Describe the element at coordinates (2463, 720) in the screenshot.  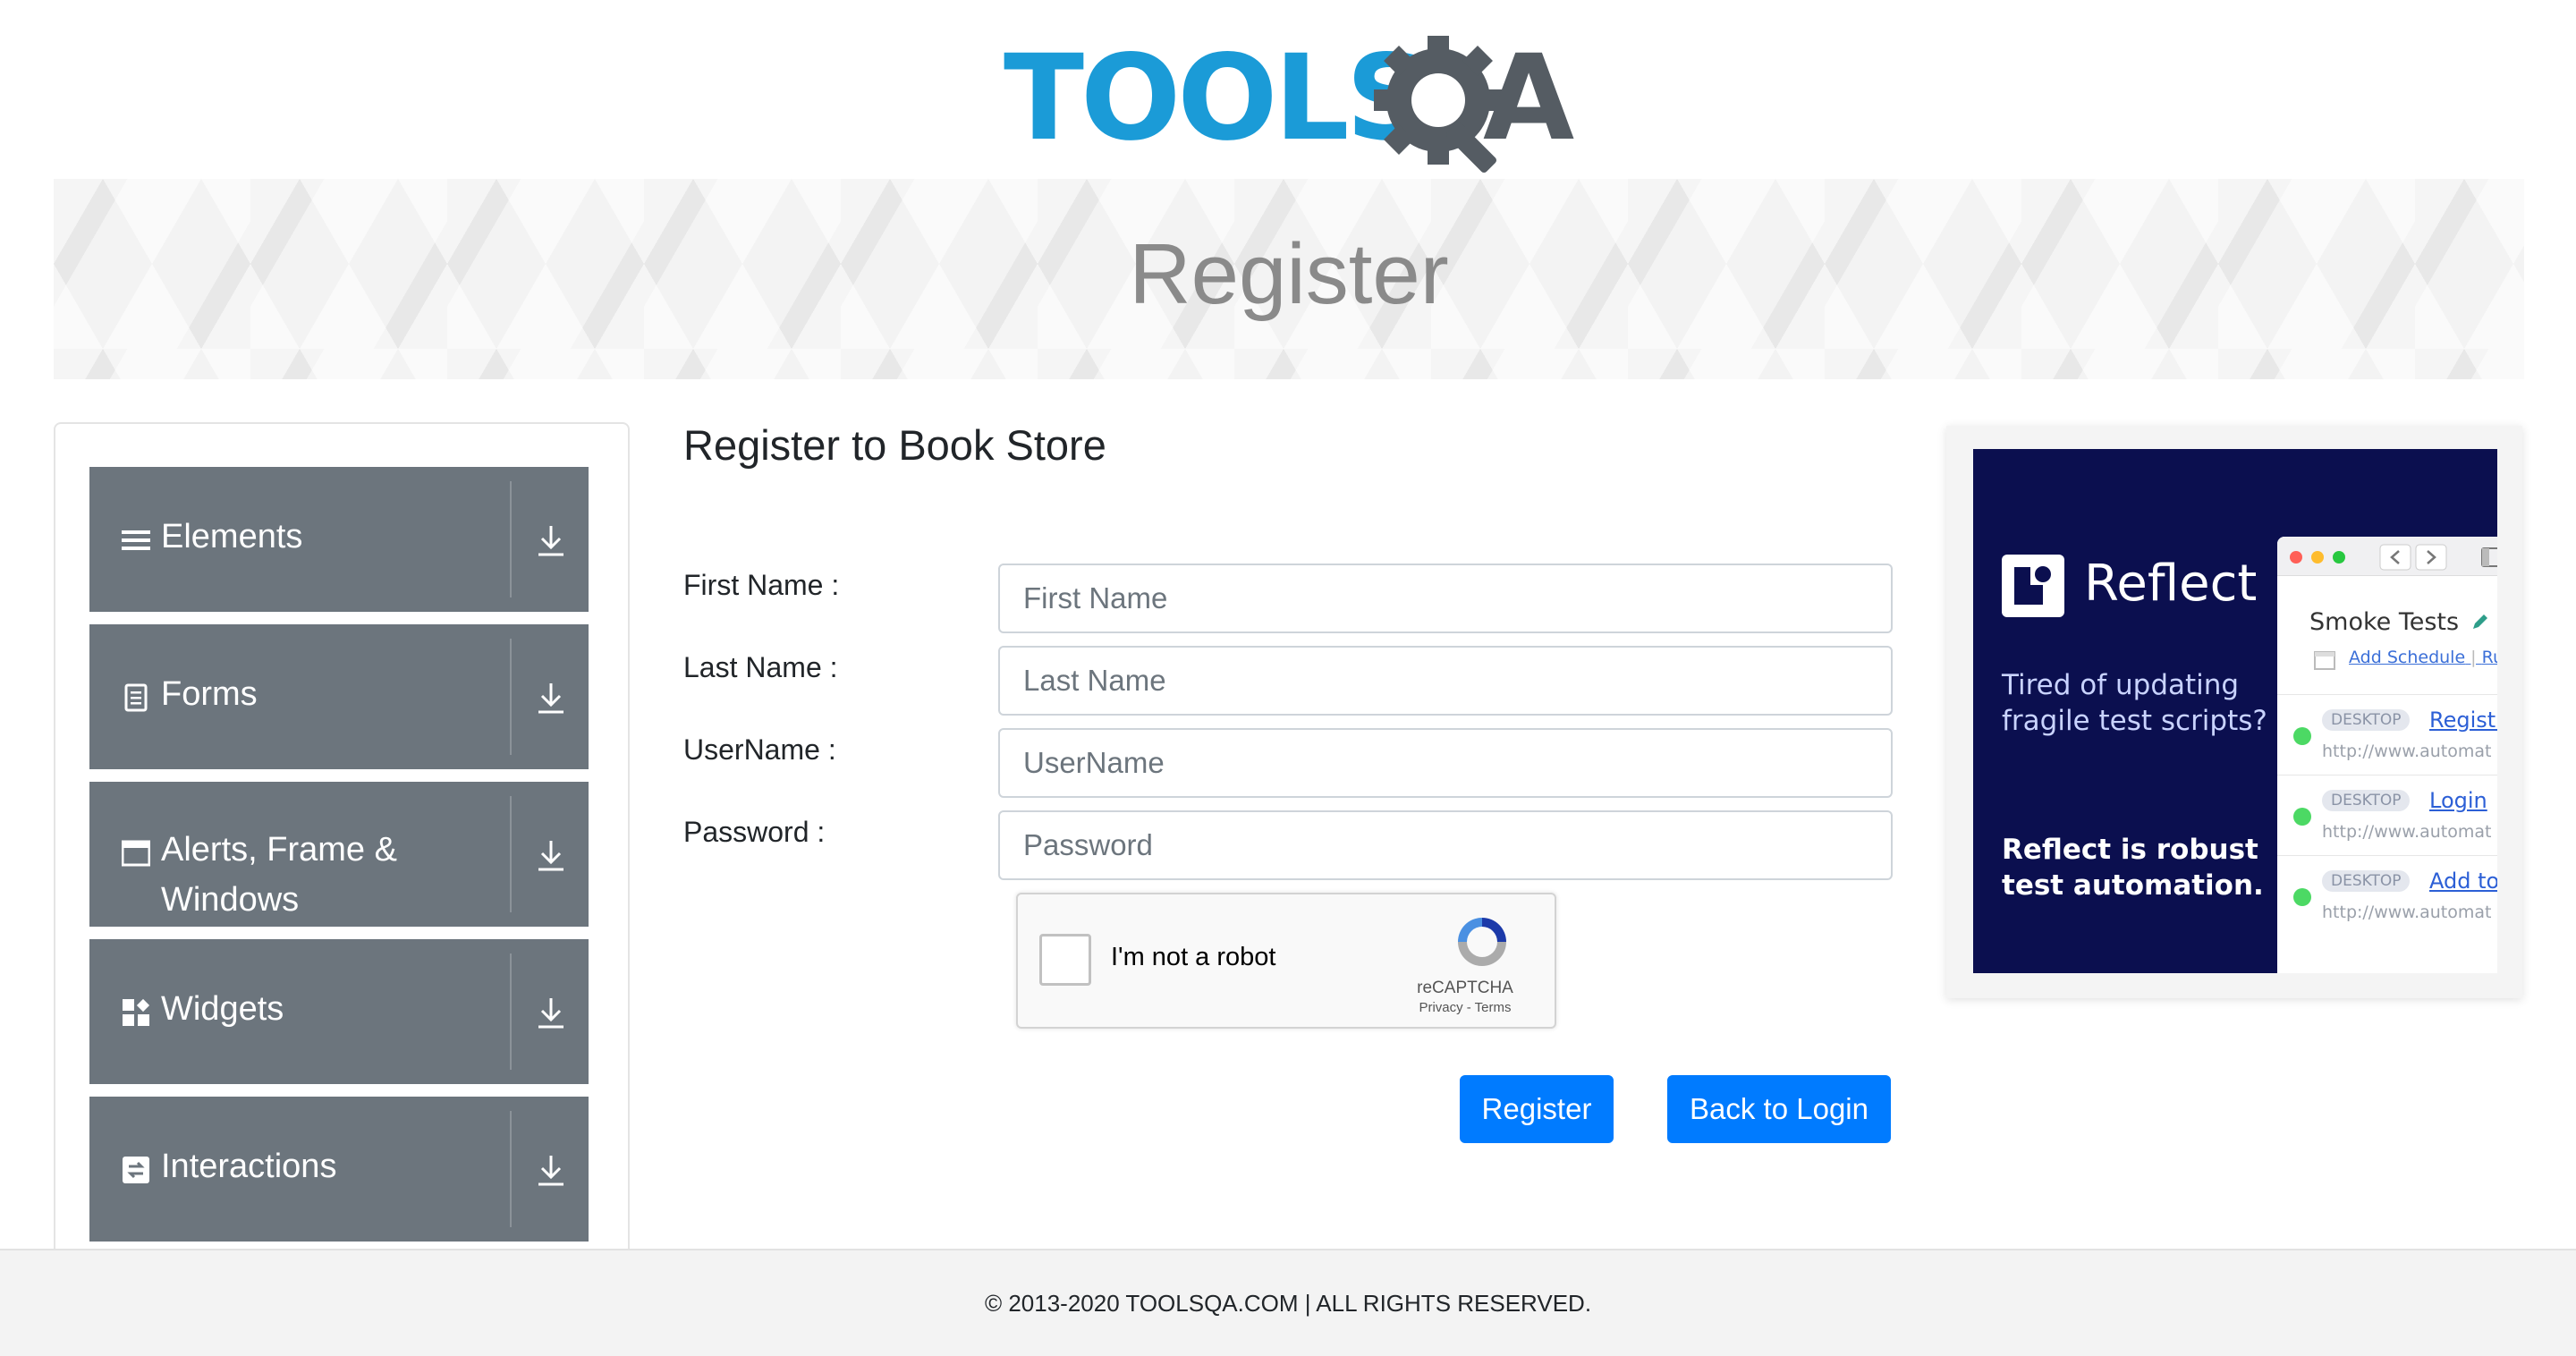
I see `test-name: Registr` at that location.